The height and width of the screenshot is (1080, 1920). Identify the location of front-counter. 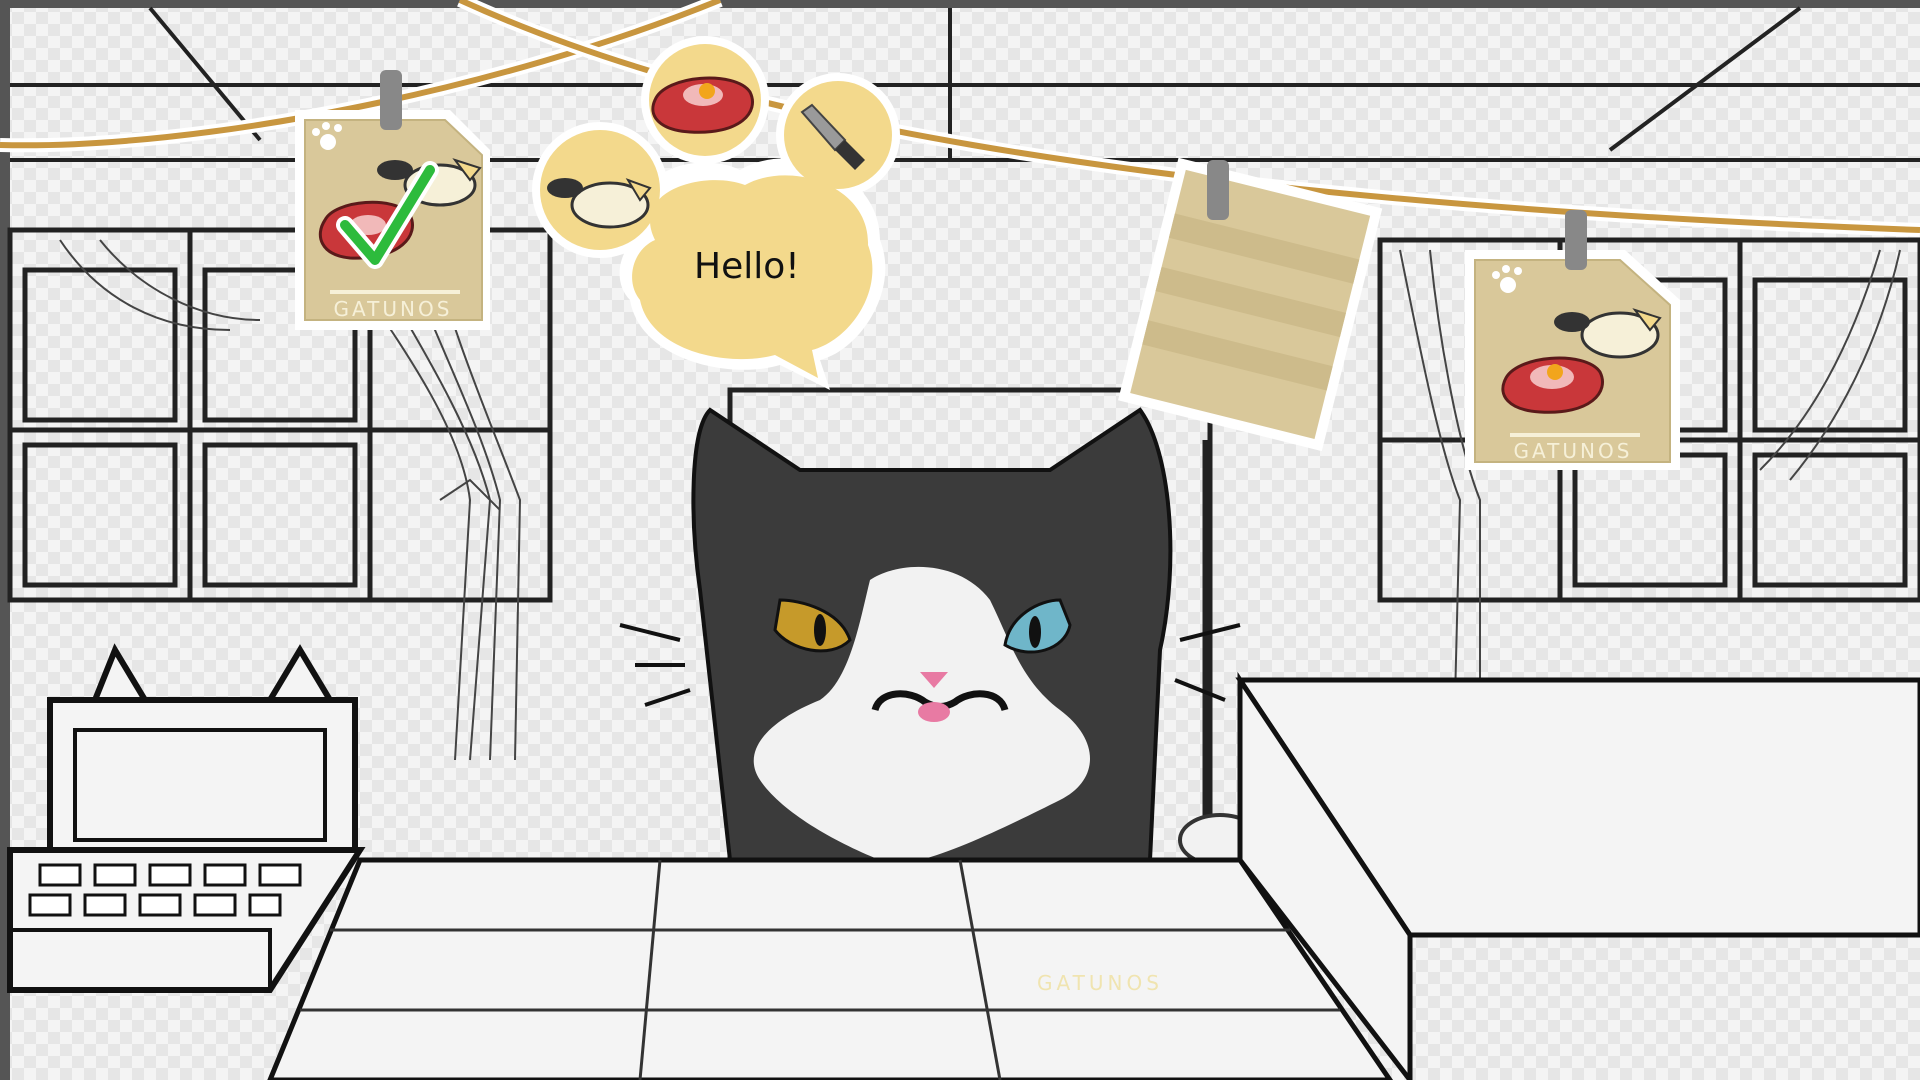
(830, 968).